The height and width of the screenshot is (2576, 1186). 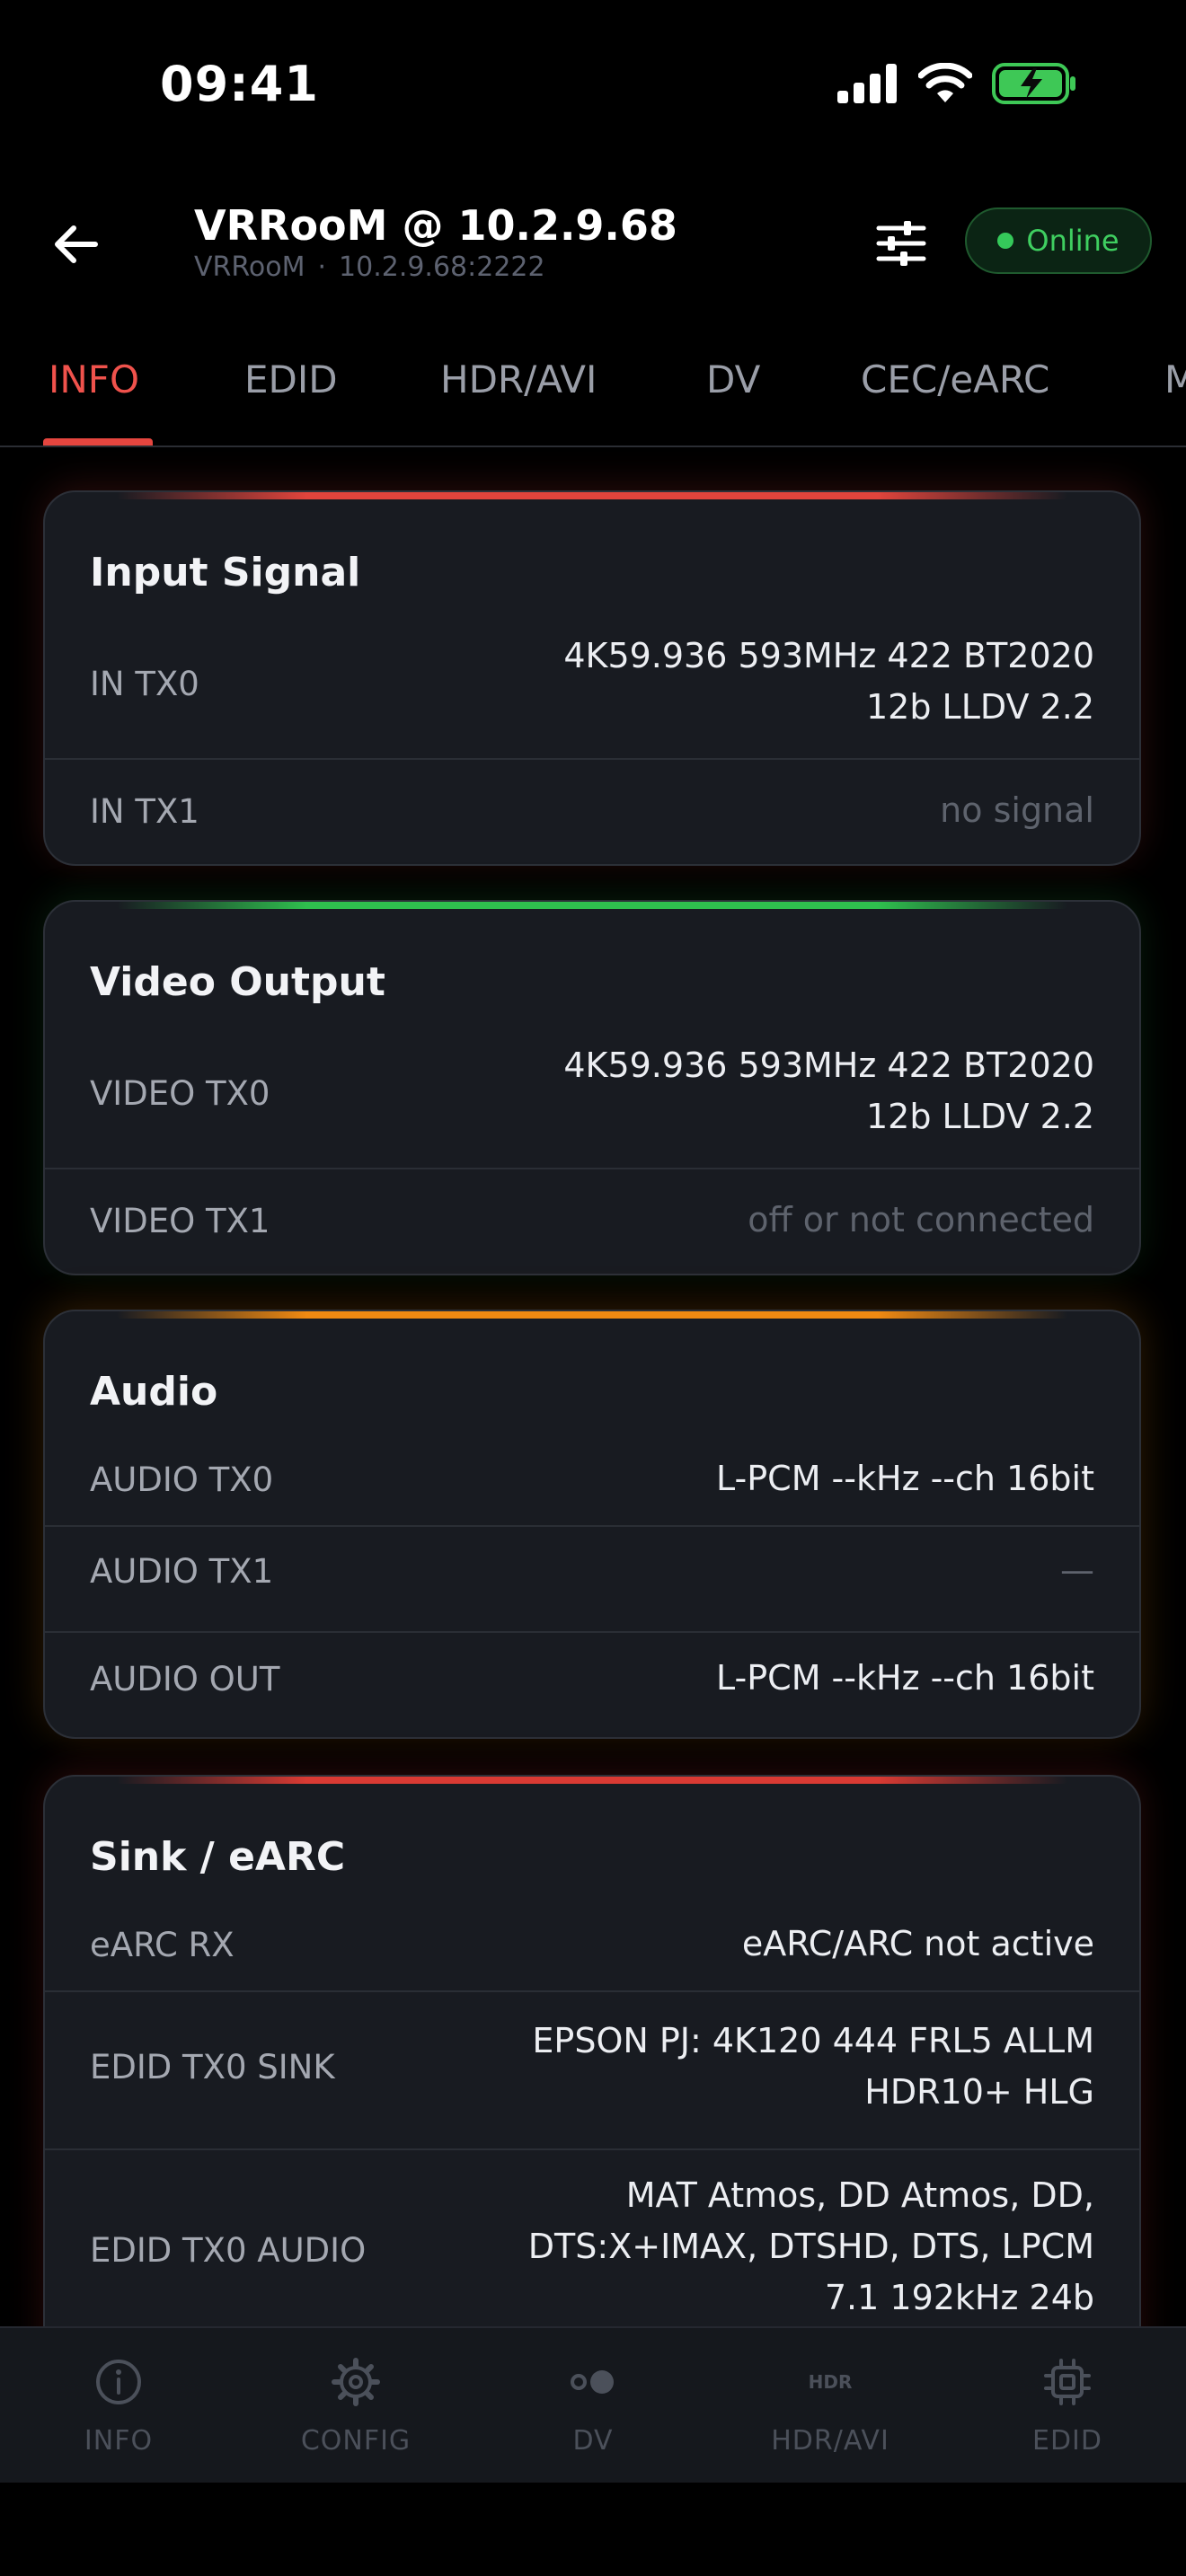 I want to click on row-value-line: DTS:X+IMAX, DTSHD, DTS, LPCM, so click(x=810, y=2246).